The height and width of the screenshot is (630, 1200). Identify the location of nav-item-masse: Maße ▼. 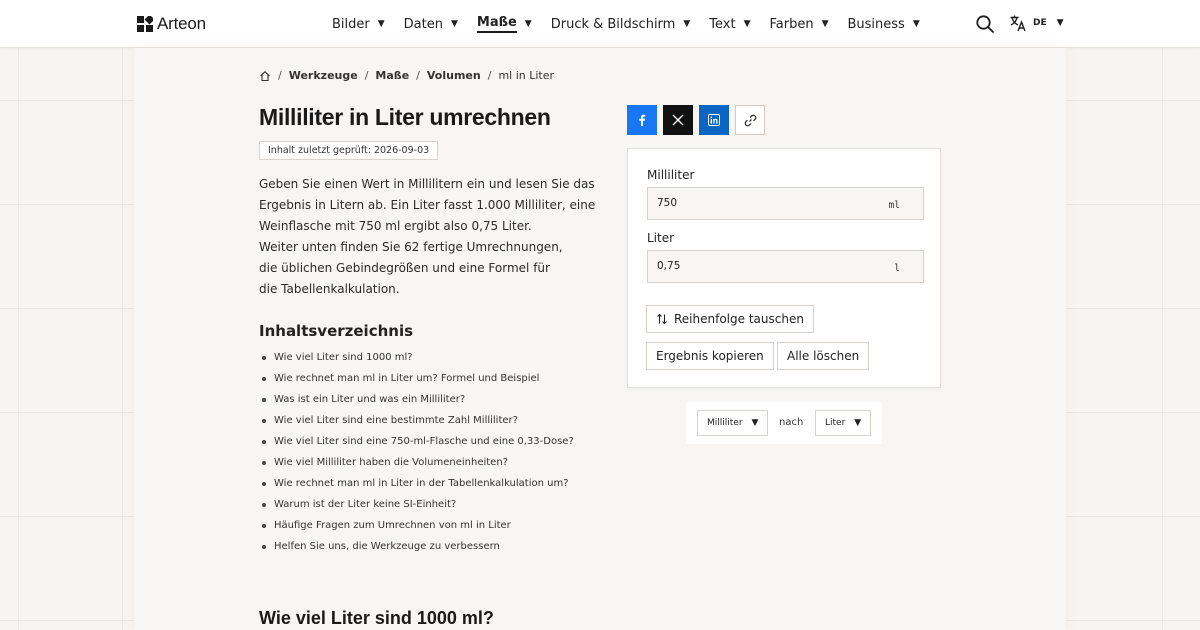
(504, 24).